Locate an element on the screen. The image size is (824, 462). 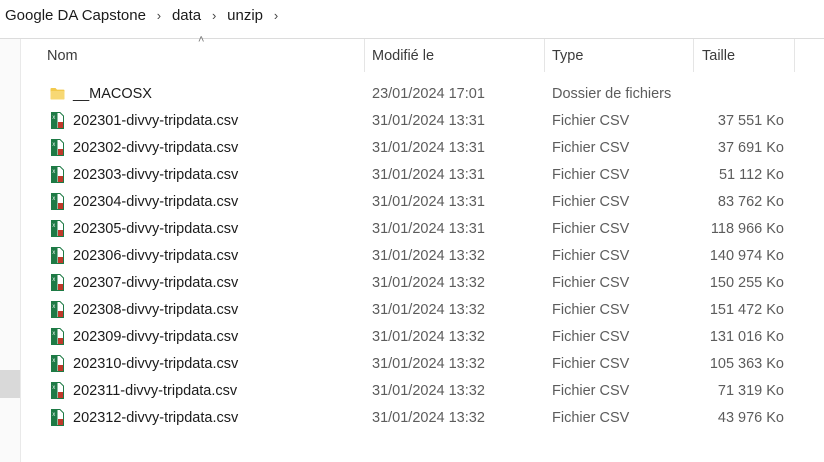
file-name: __MACOSX is located at coordinates (112, 93).